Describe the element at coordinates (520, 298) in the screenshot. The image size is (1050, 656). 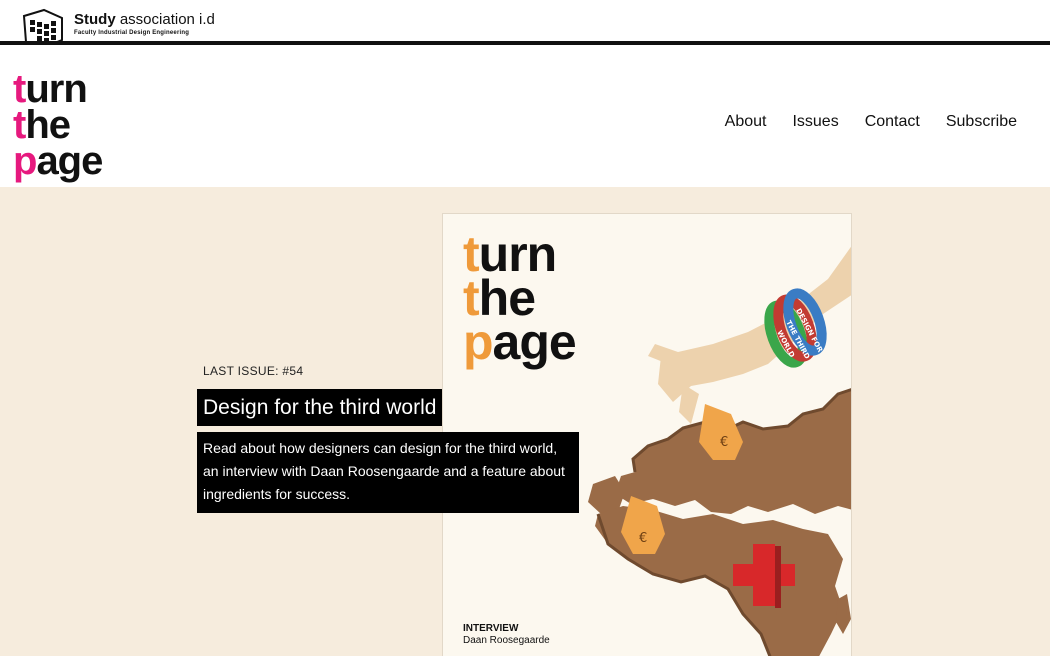
I see `cover-title: turn the page` at that location.